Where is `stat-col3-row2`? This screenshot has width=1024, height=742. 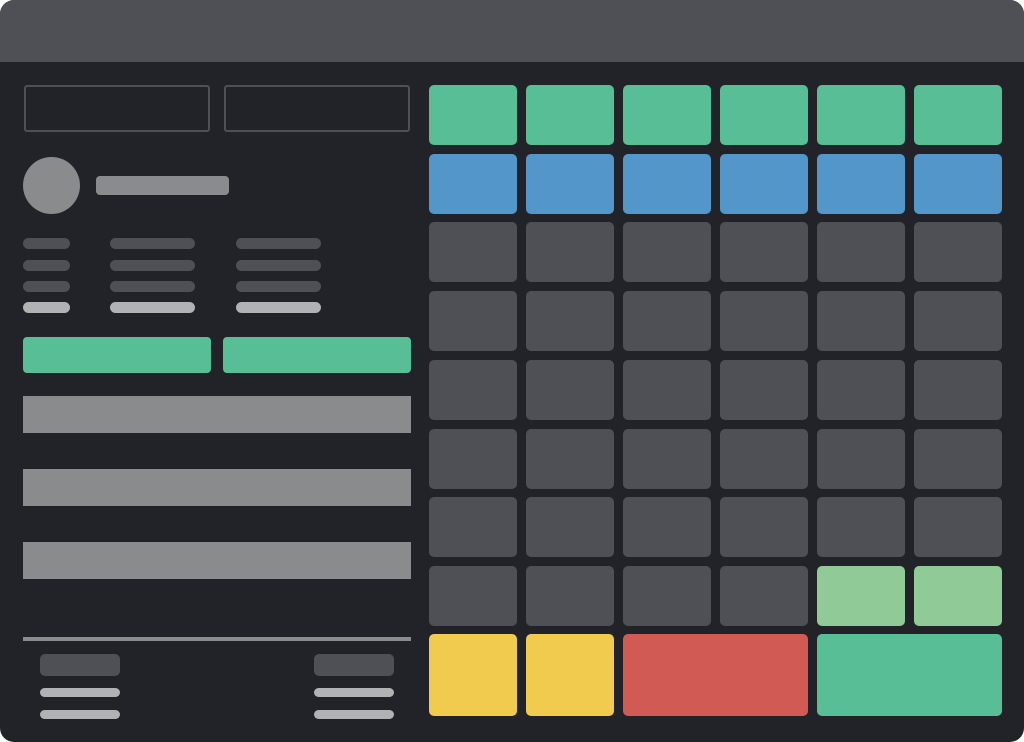 stat-col3-row2 is located at coordinates (278, 265).